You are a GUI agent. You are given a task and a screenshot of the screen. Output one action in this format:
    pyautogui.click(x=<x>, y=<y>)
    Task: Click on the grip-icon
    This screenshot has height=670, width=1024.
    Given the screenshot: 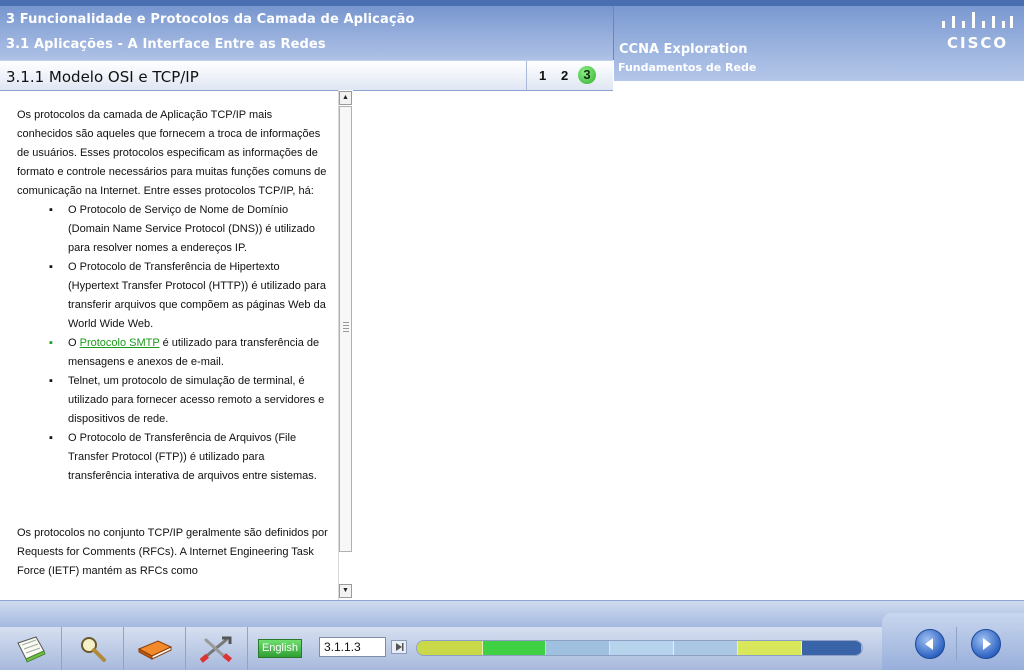 What is the action you would take?
    pyautogui.click(x=346, y=327)
    